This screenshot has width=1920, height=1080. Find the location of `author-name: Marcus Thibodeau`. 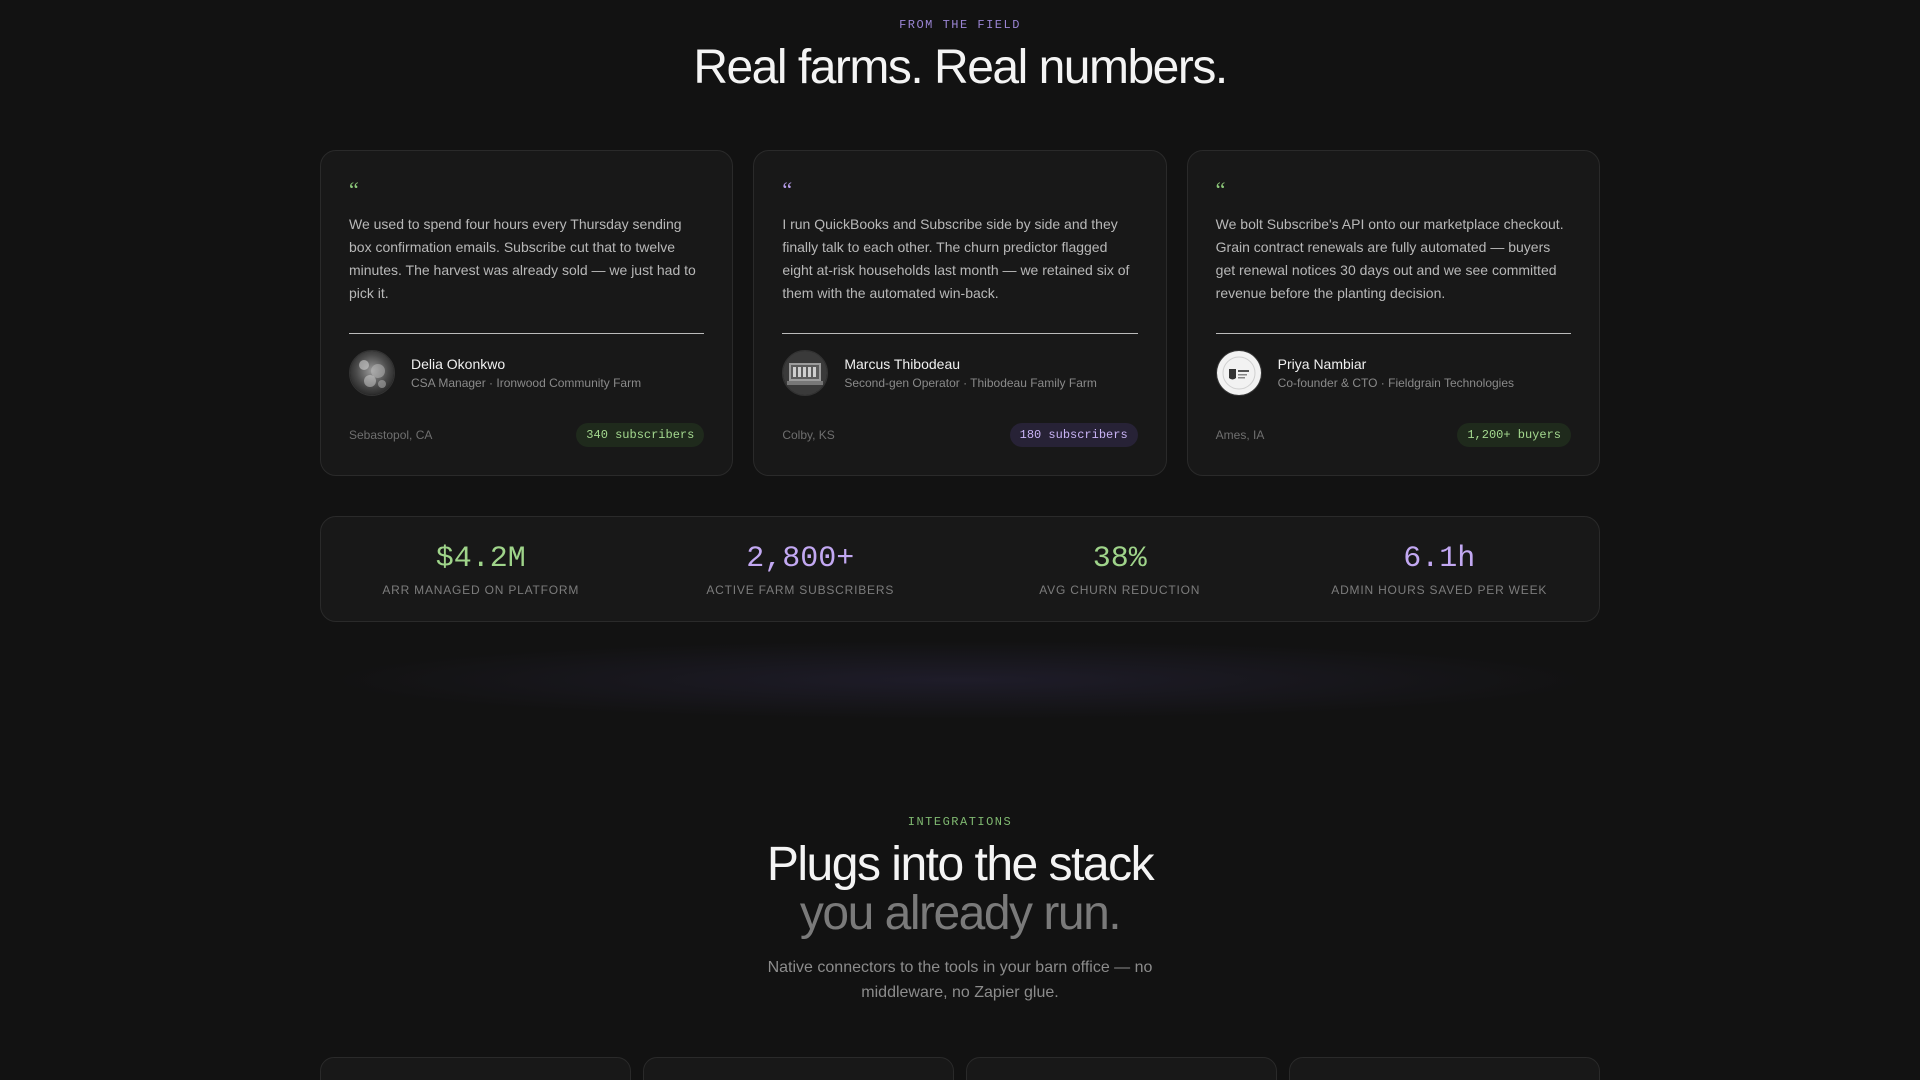

author-name: Marcus Thibodeau is located at coordinates (902, 364).